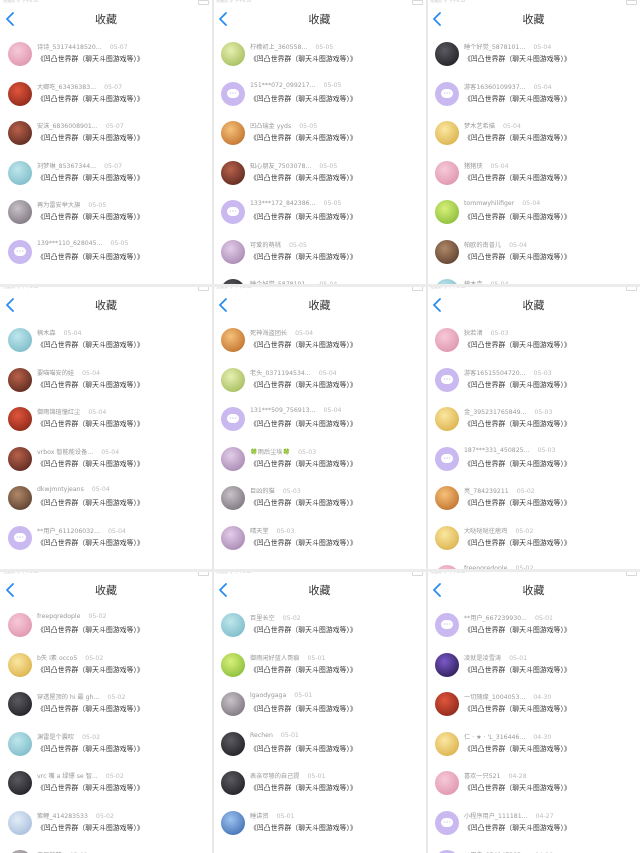 This screenshot has width=640, height=853. Describe the element at coordinates (319, 750) in the screenshot. I see `list-item: Rechen 05-01 《凹凸世界群（聊天斗图游戏等）》` at that location.